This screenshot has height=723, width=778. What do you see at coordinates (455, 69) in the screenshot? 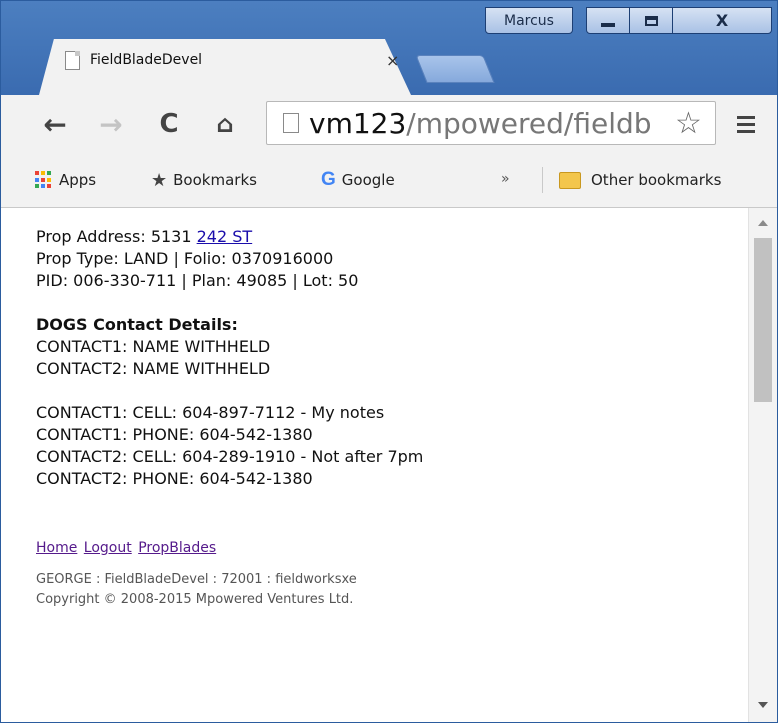
I see `new-tab-button` at bounding box center [455, 69].